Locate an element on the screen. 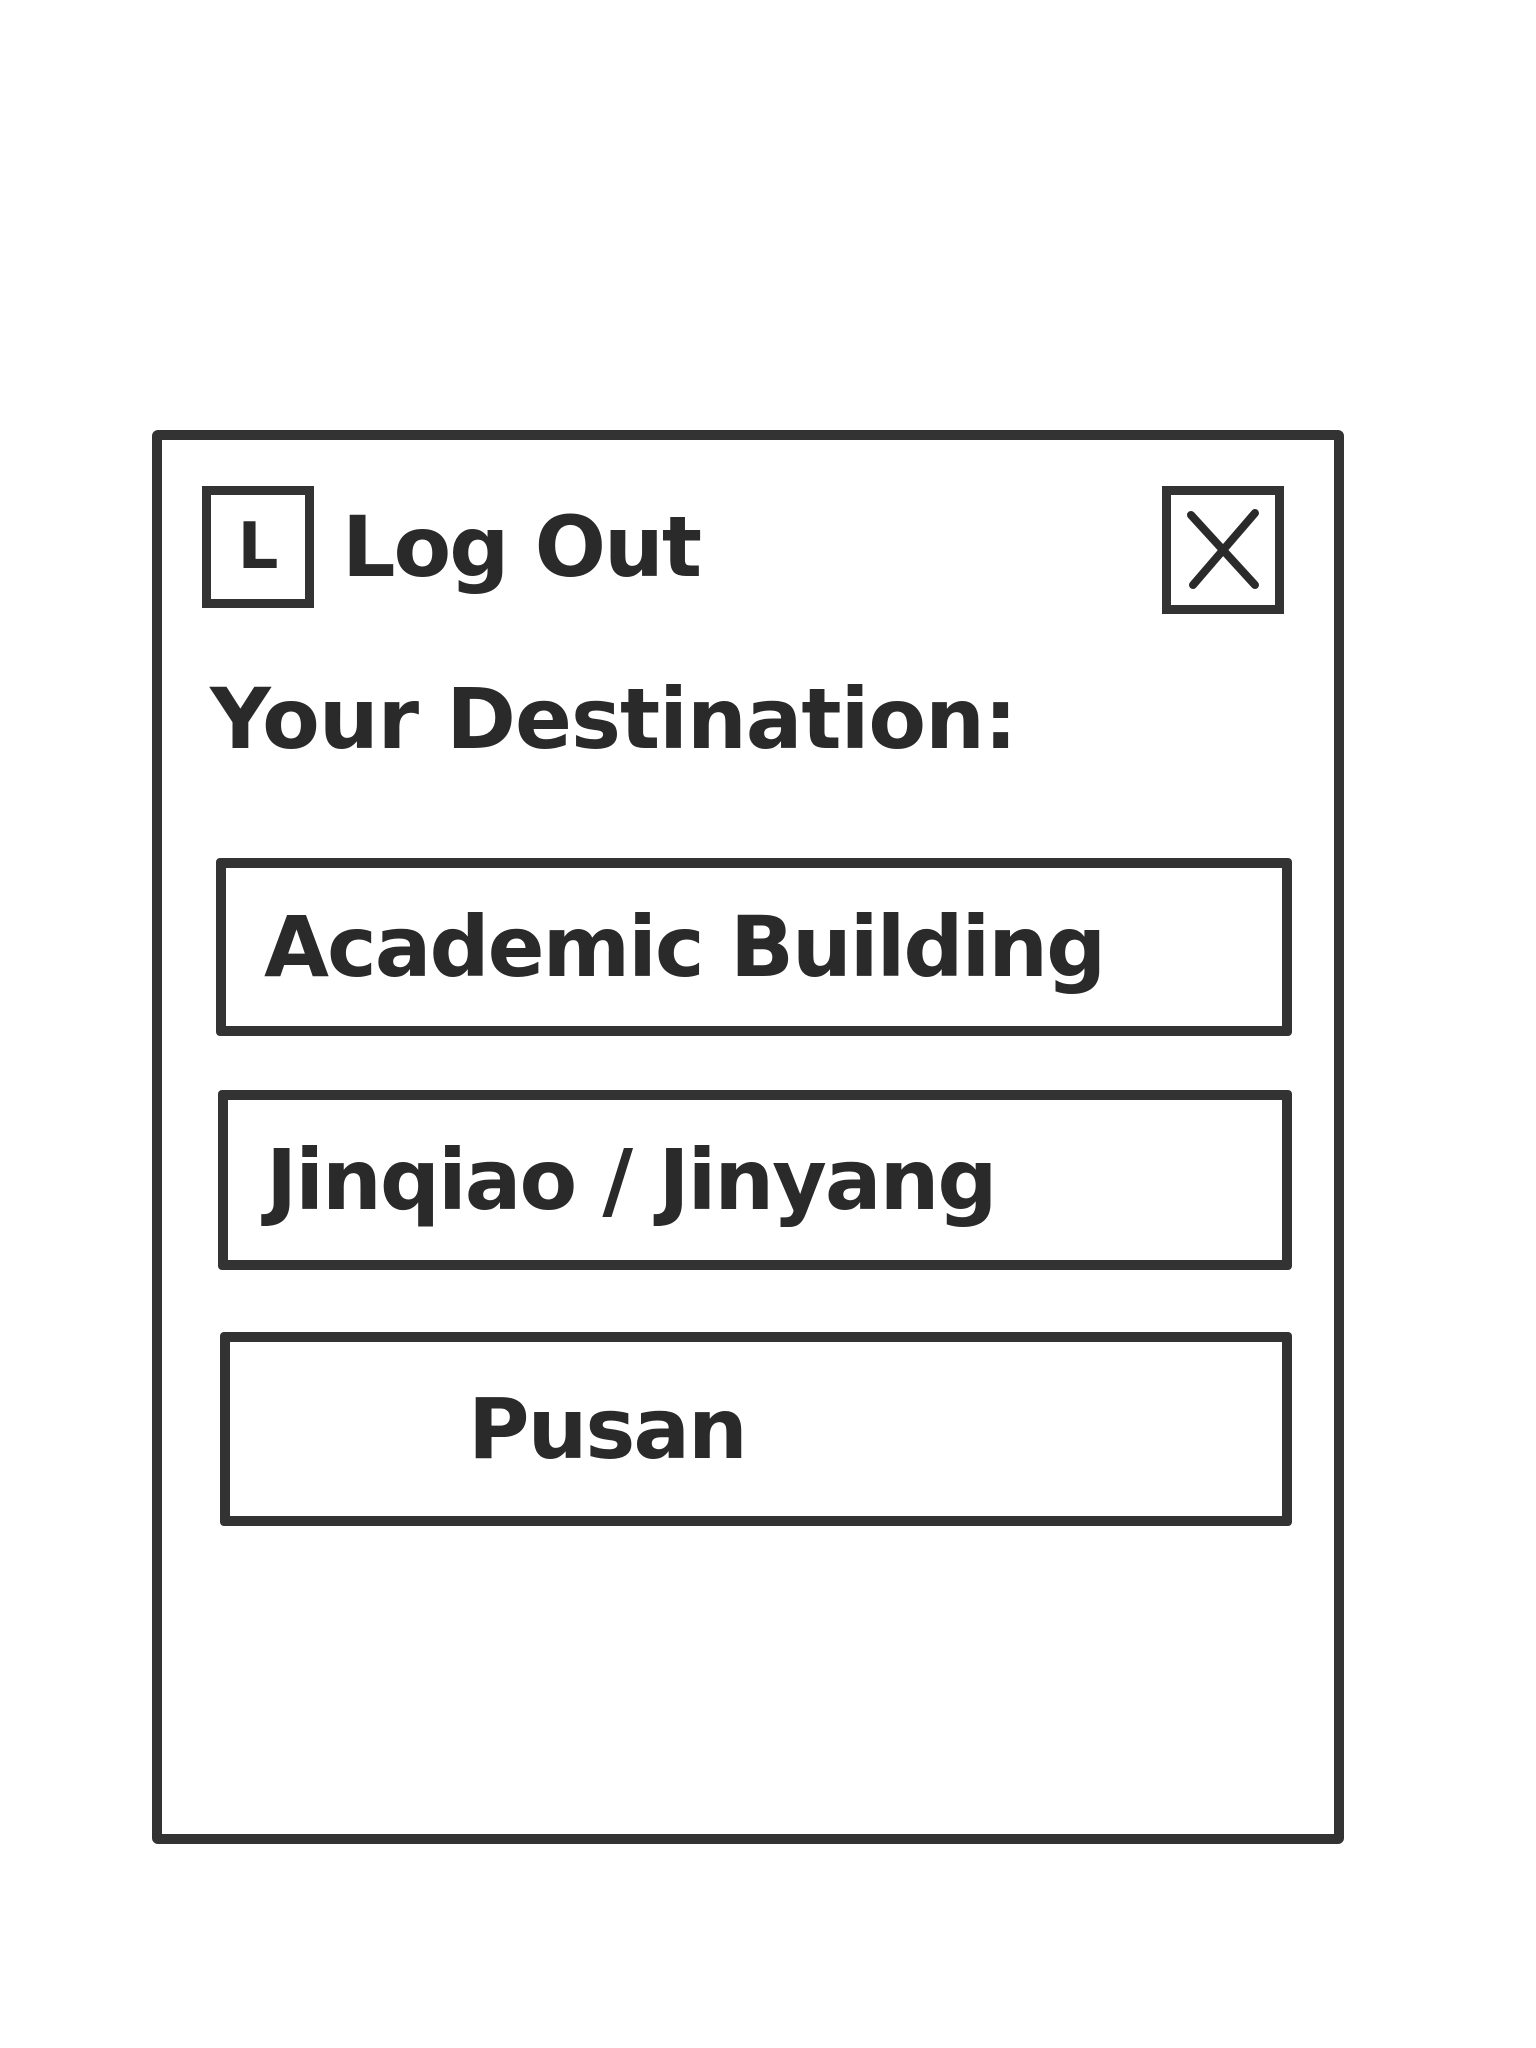  destination-option-label: Academic Building is located at coordinates (685, 947).